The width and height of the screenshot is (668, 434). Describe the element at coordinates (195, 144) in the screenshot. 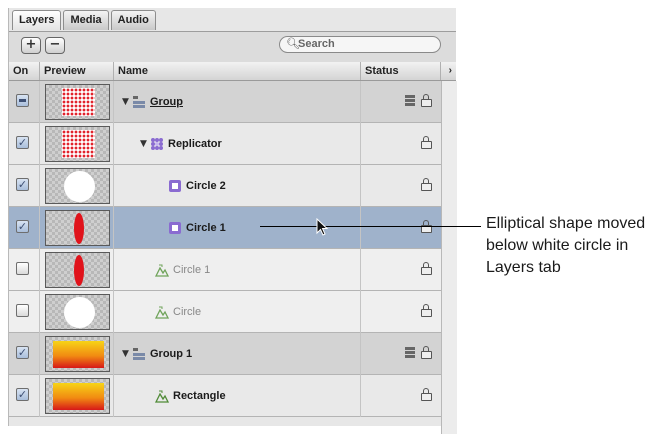

I see `layer-name: Replicator` at that location.